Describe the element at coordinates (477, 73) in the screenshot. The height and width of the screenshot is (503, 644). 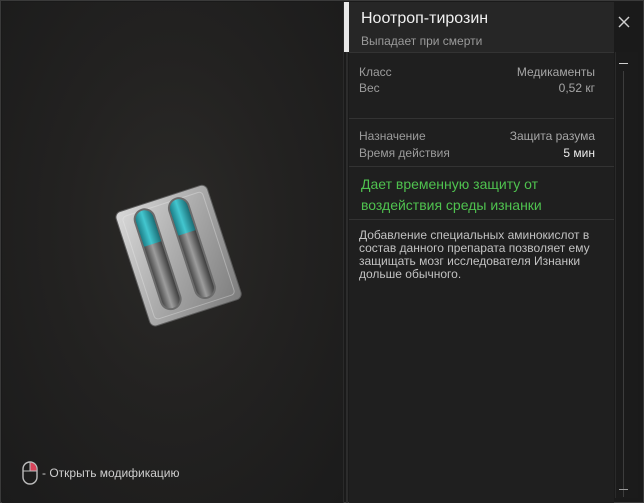
I see `stat-row-class: Класс Медикаменты` at that location.